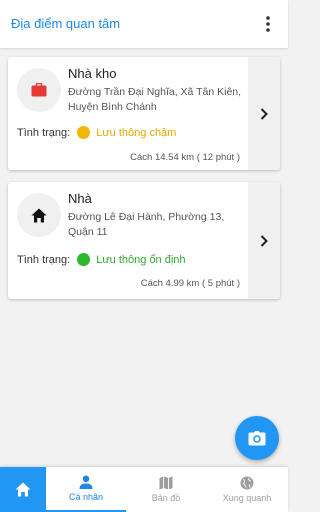  I want to click on more-vert-icon, so click(268, 24).